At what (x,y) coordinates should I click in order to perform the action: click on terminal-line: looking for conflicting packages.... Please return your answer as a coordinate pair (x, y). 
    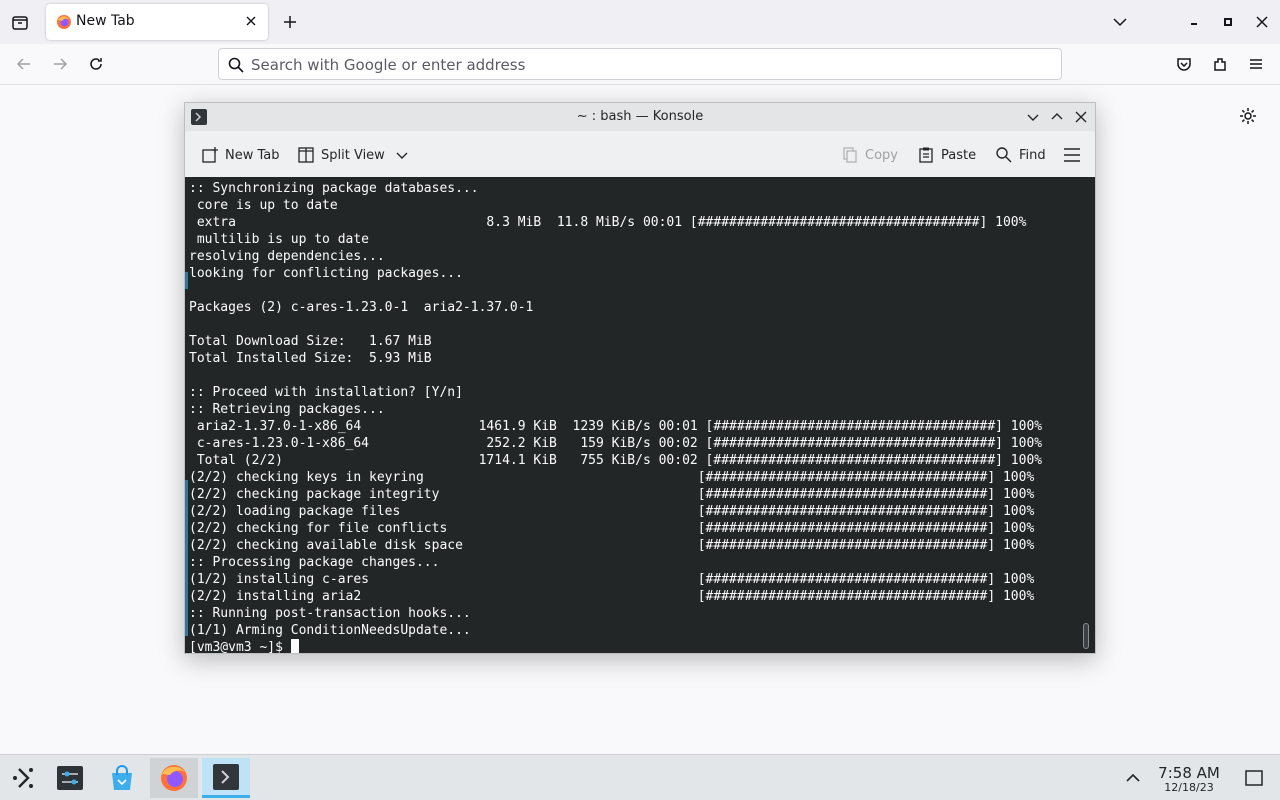
    Looking at the image, I should click on (326, 273).